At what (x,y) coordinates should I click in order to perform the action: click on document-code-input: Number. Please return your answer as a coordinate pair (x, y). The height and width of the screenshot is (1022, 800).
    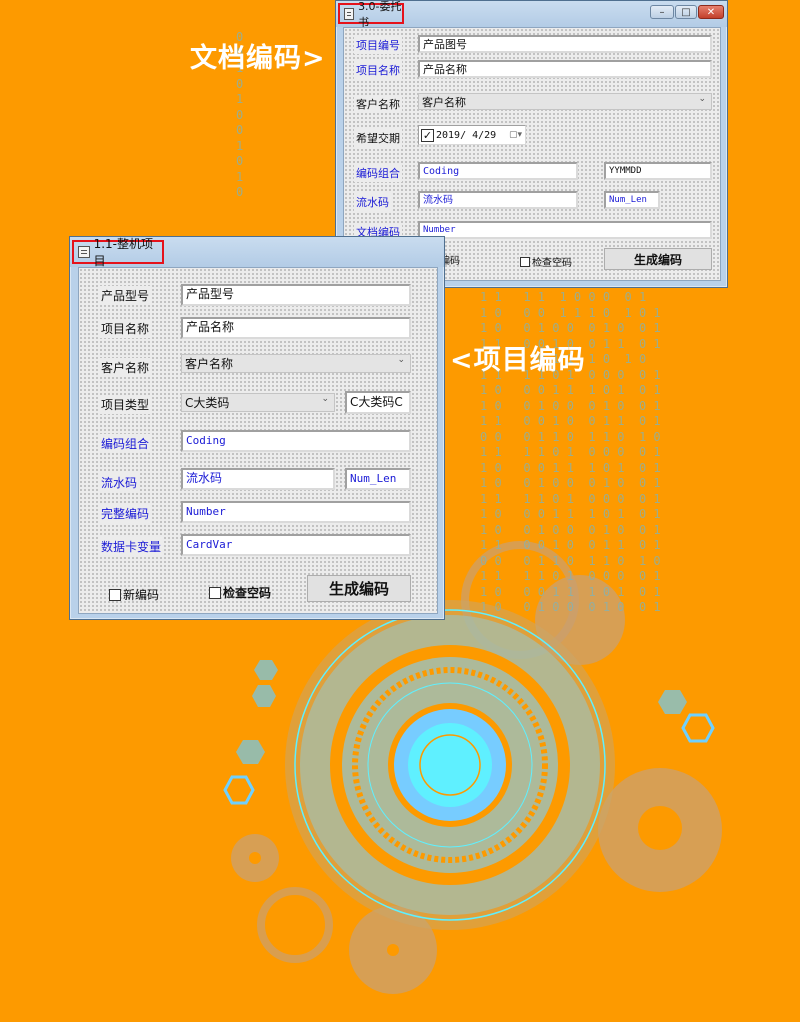
    Looking at the image, I should click on (565, 230).